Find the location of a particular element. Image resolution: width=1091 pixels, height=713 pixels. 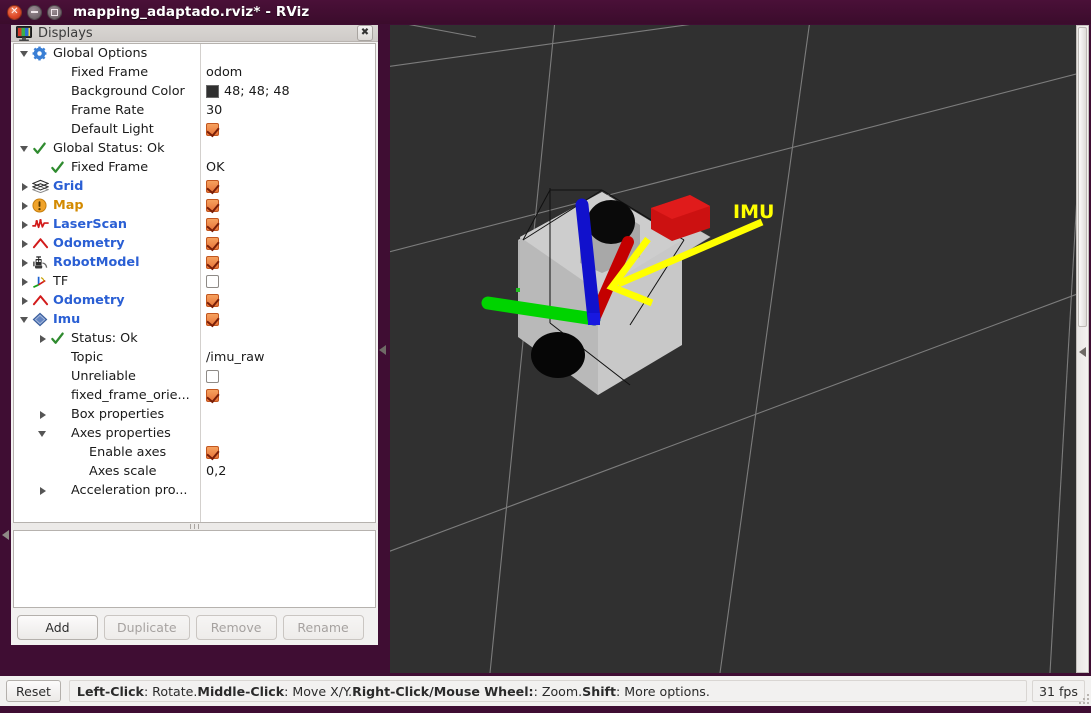

scrollbar-thumb is located at coordinates (1082, 177).